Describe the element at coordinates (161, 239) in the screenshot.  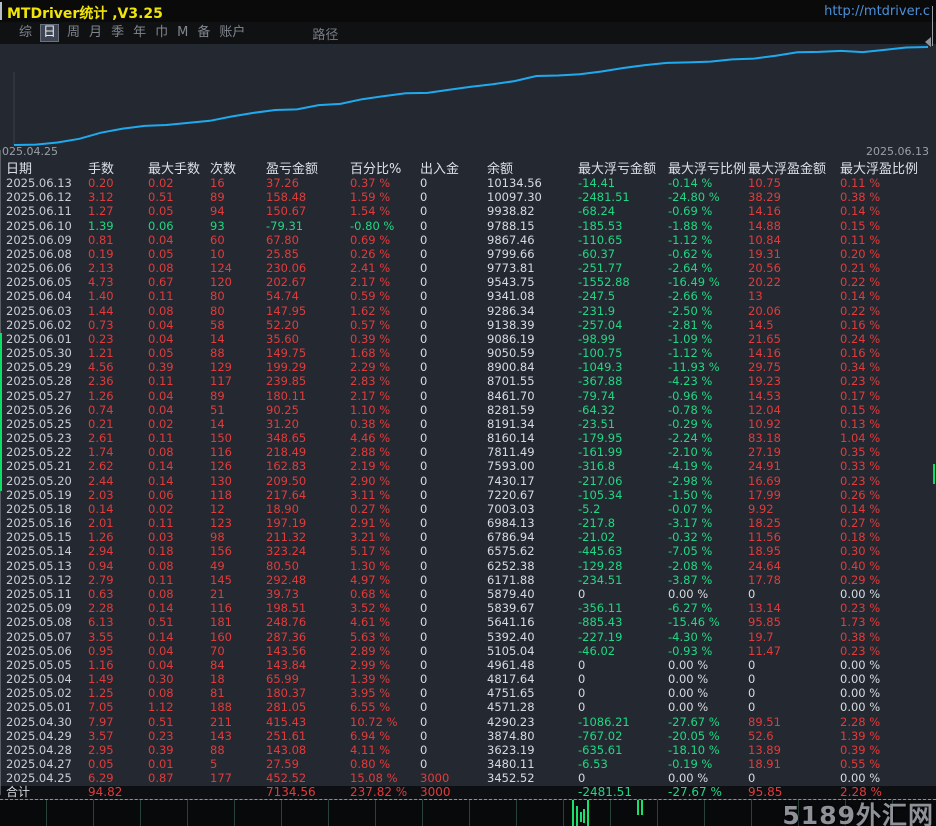
I see `cell-max-lots: 0.04` at that location.